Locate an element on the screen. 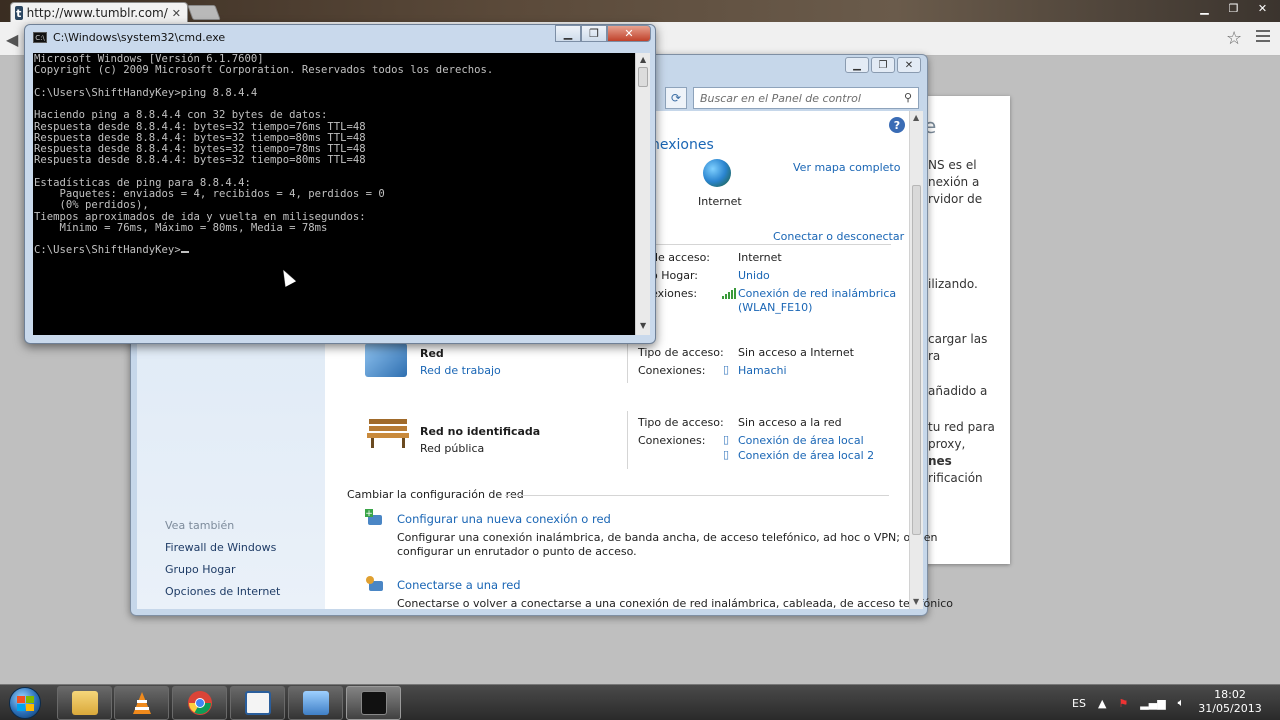 This screenshot has width=1280, height=720. back-arrow-icon: ◀ is located at coordinates (12, 39).